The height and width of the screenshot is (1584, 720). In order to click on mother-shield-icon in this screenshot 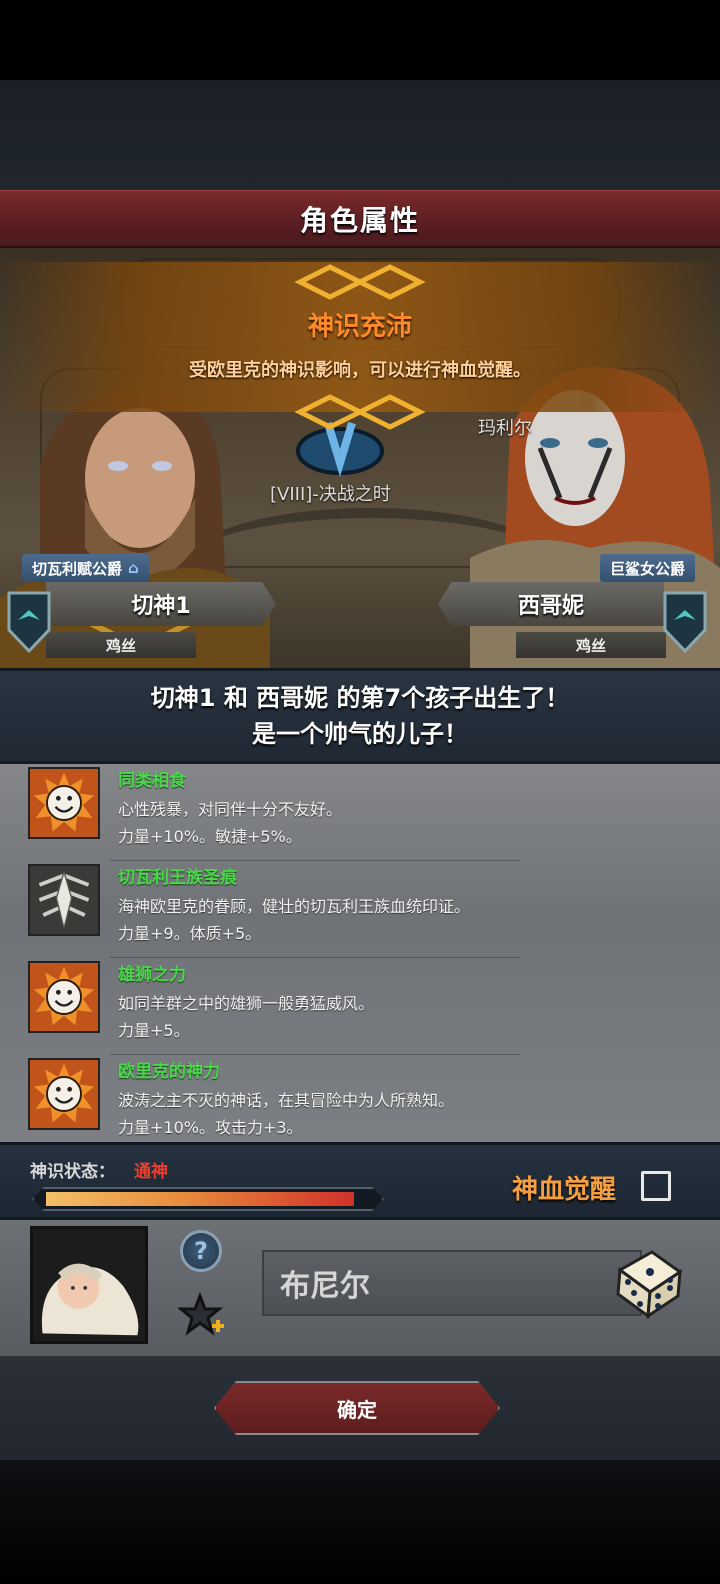, I will do `click(685, 622)`.